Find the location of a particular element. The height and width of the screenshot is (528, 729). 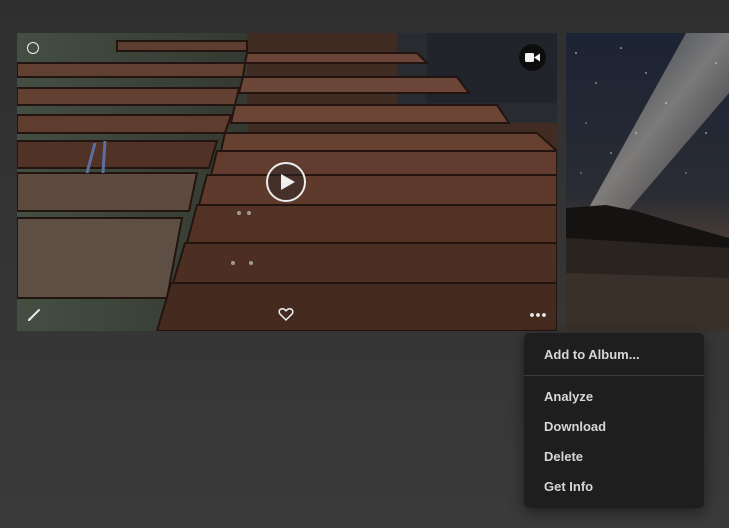

more-icon is located at coordinates (538, 315).